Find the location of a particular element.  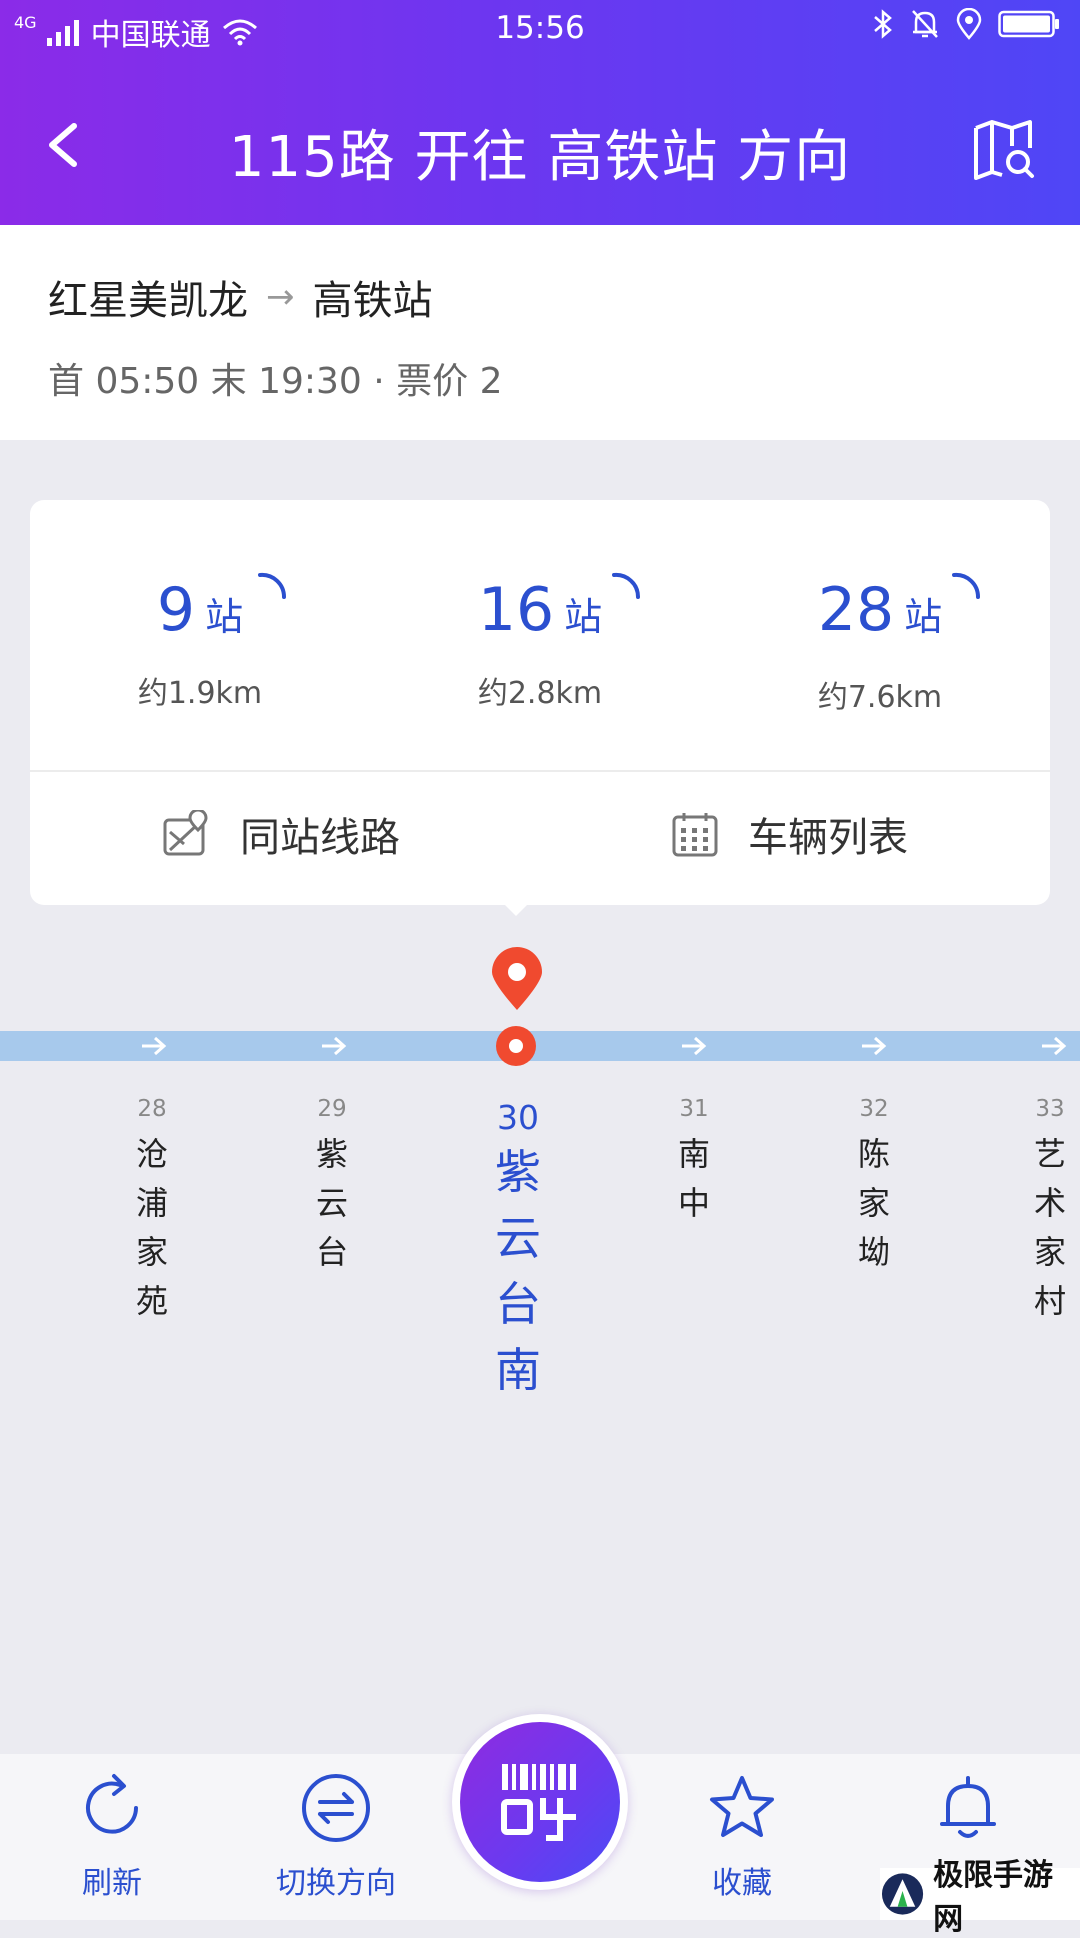

station-name: 沧浦家苑 is located at coordinates (151, 1227).